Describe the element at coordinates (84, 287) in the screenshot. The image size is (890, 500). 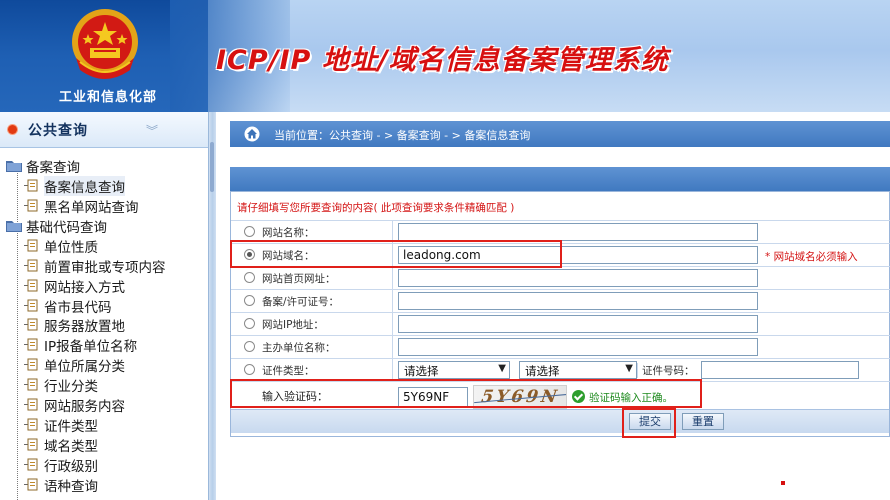
I see `sidebar-item-label: 网站接入方式` at that location.